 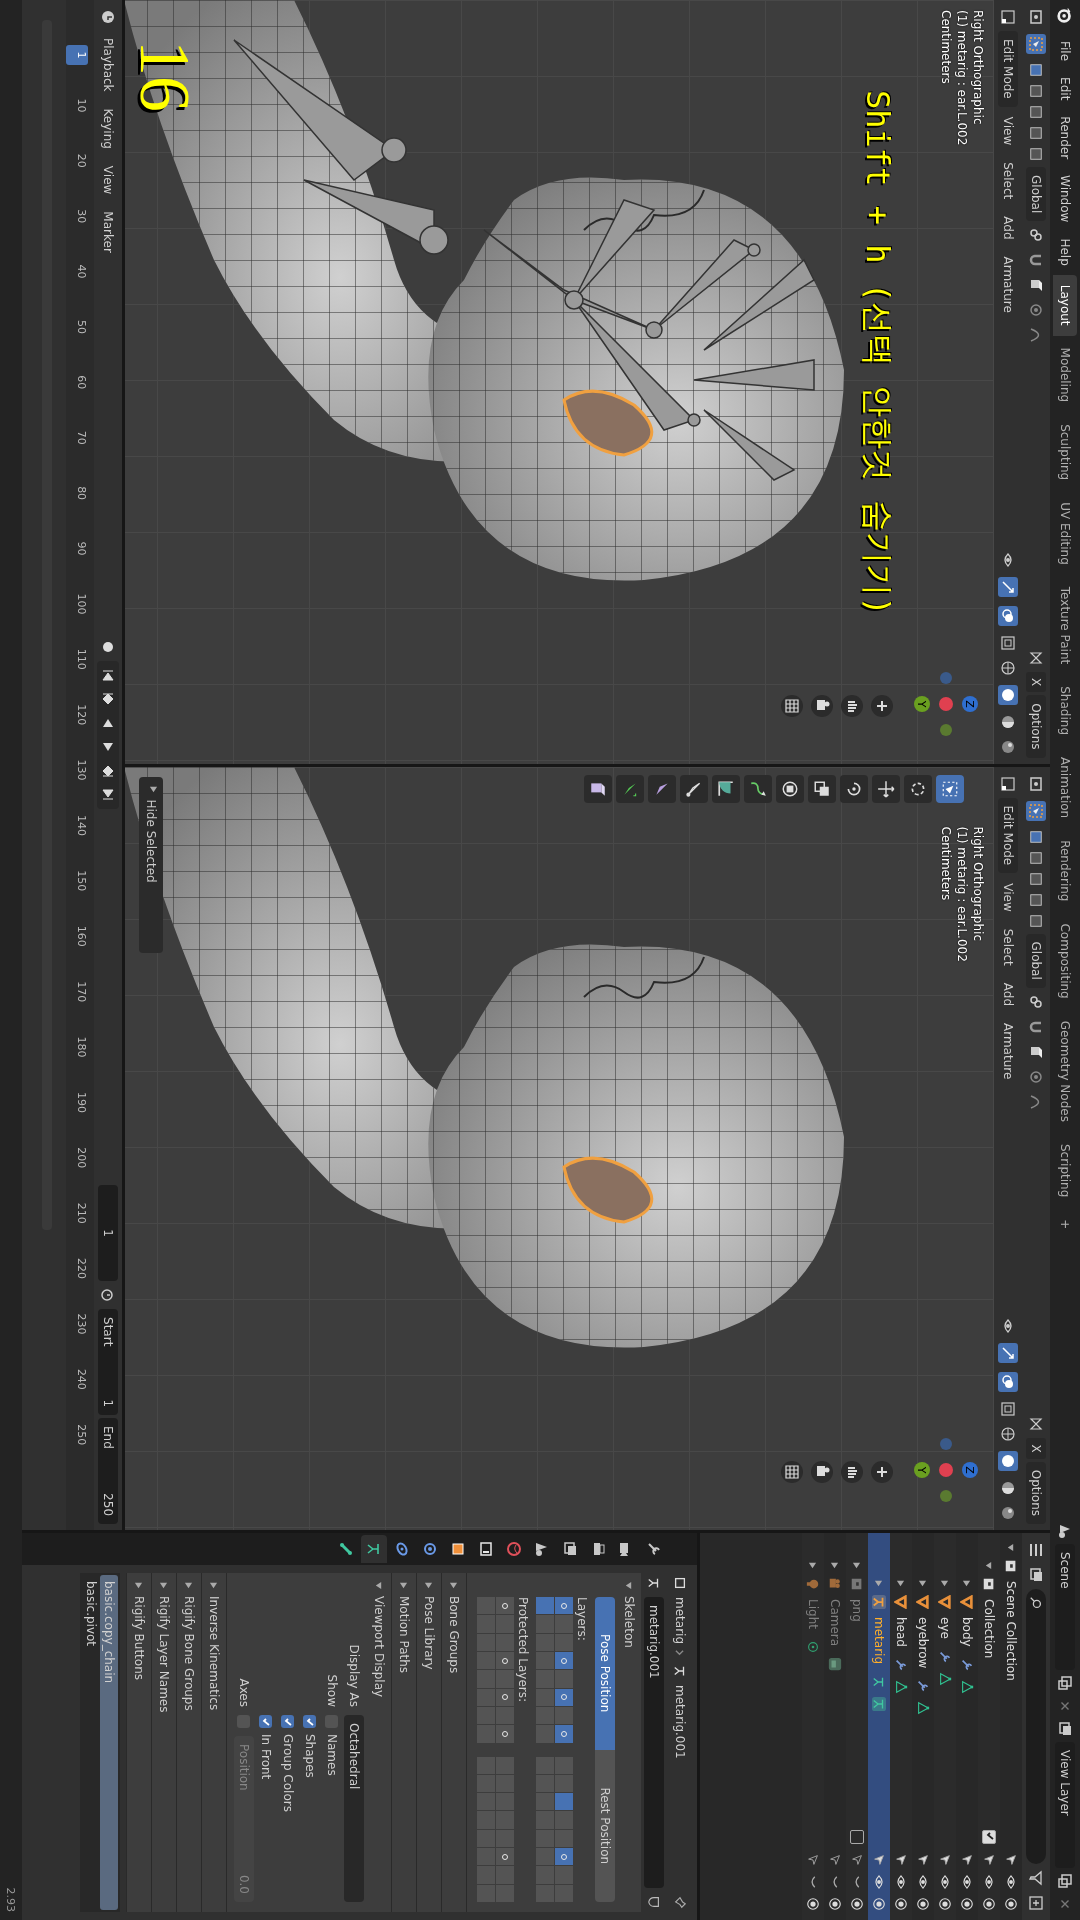 What do you see at coordinates (1065, 1805) in the screenshot?
I see `view-layer-field: View Layer` at bounding box center [1065, 1805].